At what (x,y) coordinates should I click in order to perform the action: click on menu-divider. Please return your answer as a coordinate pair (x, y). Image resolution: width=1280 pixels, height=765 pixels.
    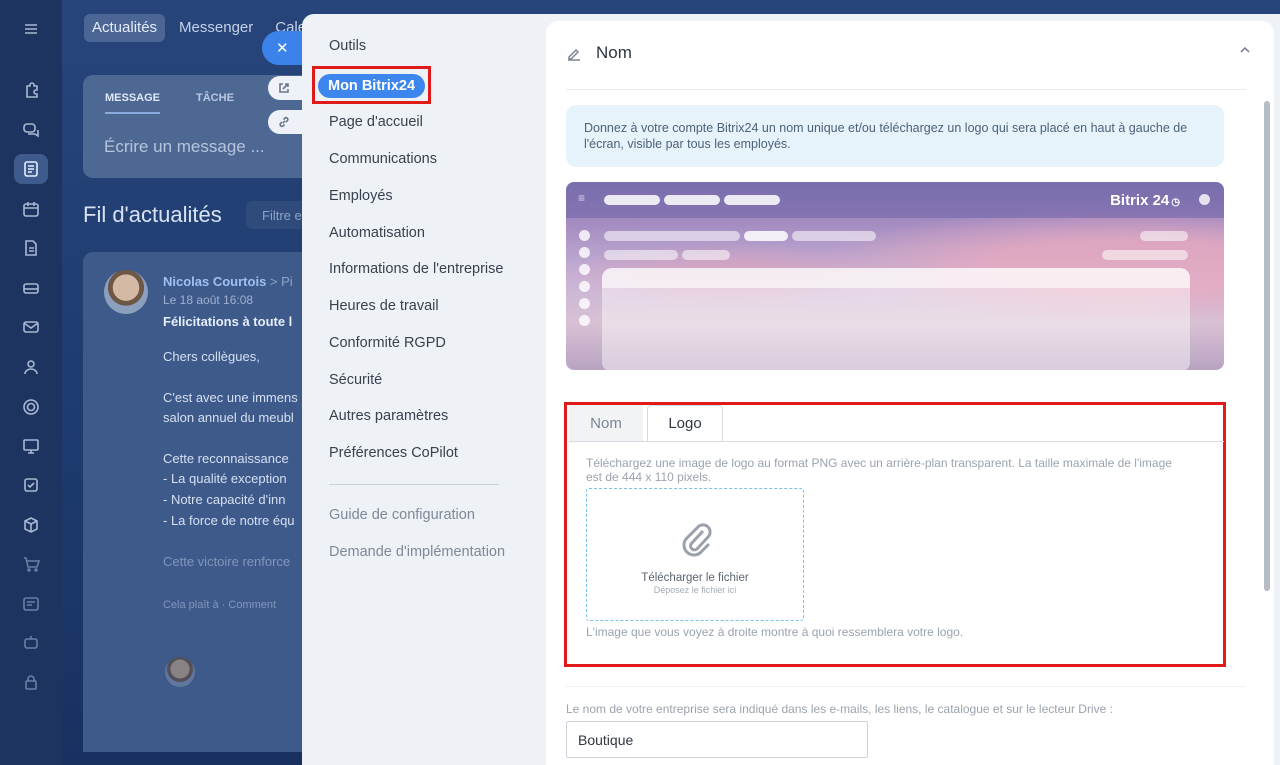
    Looking at the image, I should click on (414, 484).